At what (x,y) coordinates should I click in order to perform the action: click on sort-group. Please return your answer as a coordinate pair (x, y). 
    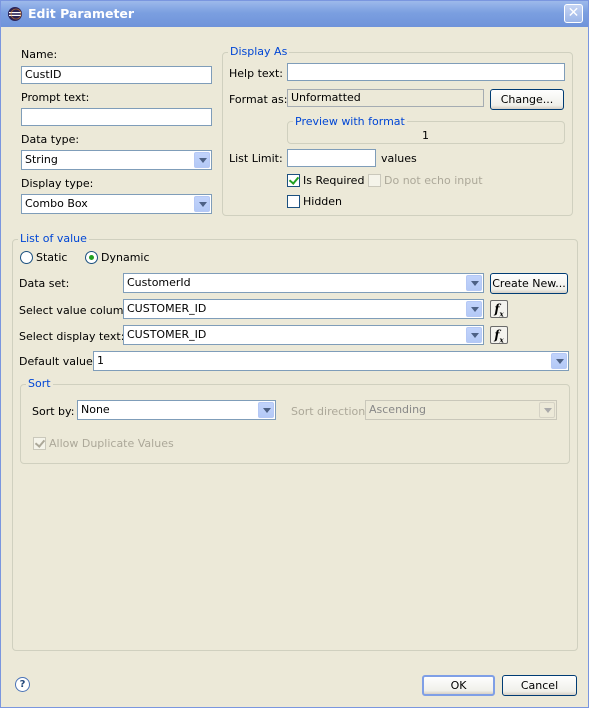
    Looking at the image, I should click on (295, 424).